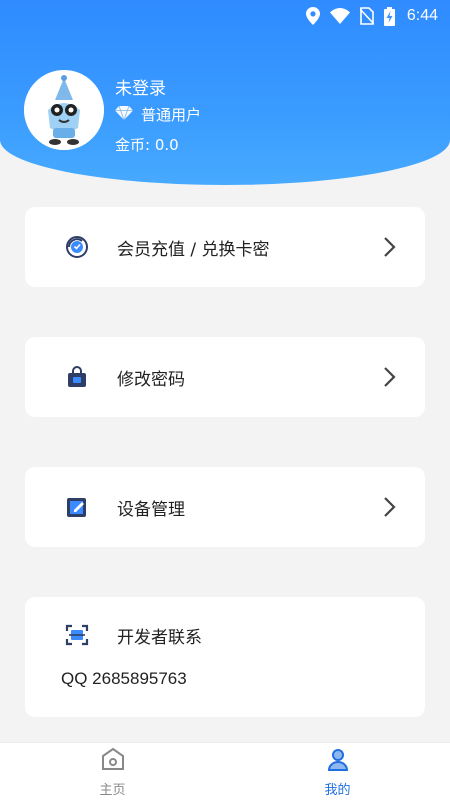 The width and height of the screenshot is (450, 801). I want to click on developer-contact-title: 开发者联系, so click(159, 637).